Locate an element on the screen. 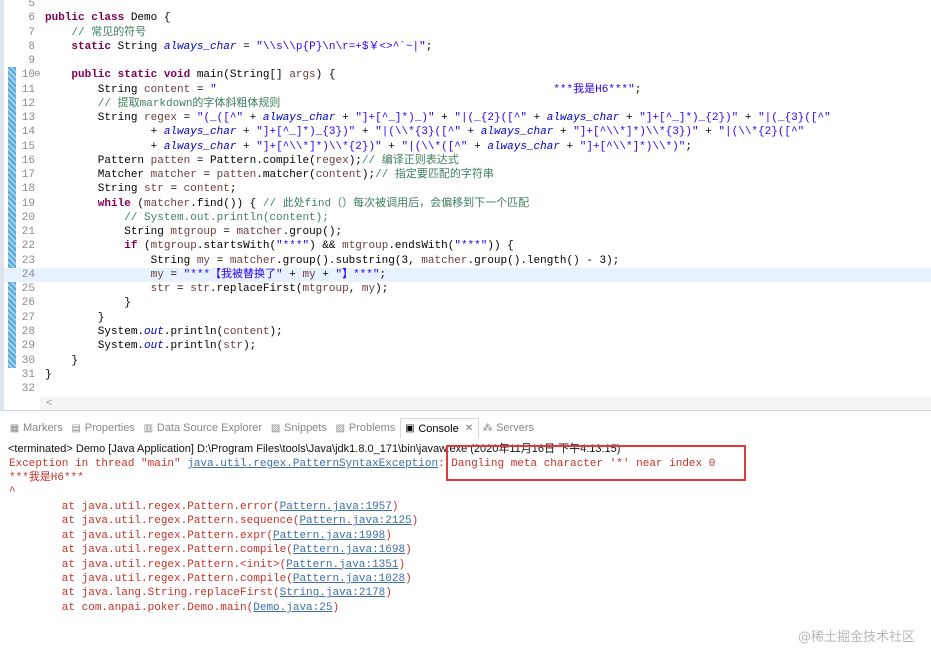 The image size is (931, 658). line-number: 27 is located at coordinates (28, 317).